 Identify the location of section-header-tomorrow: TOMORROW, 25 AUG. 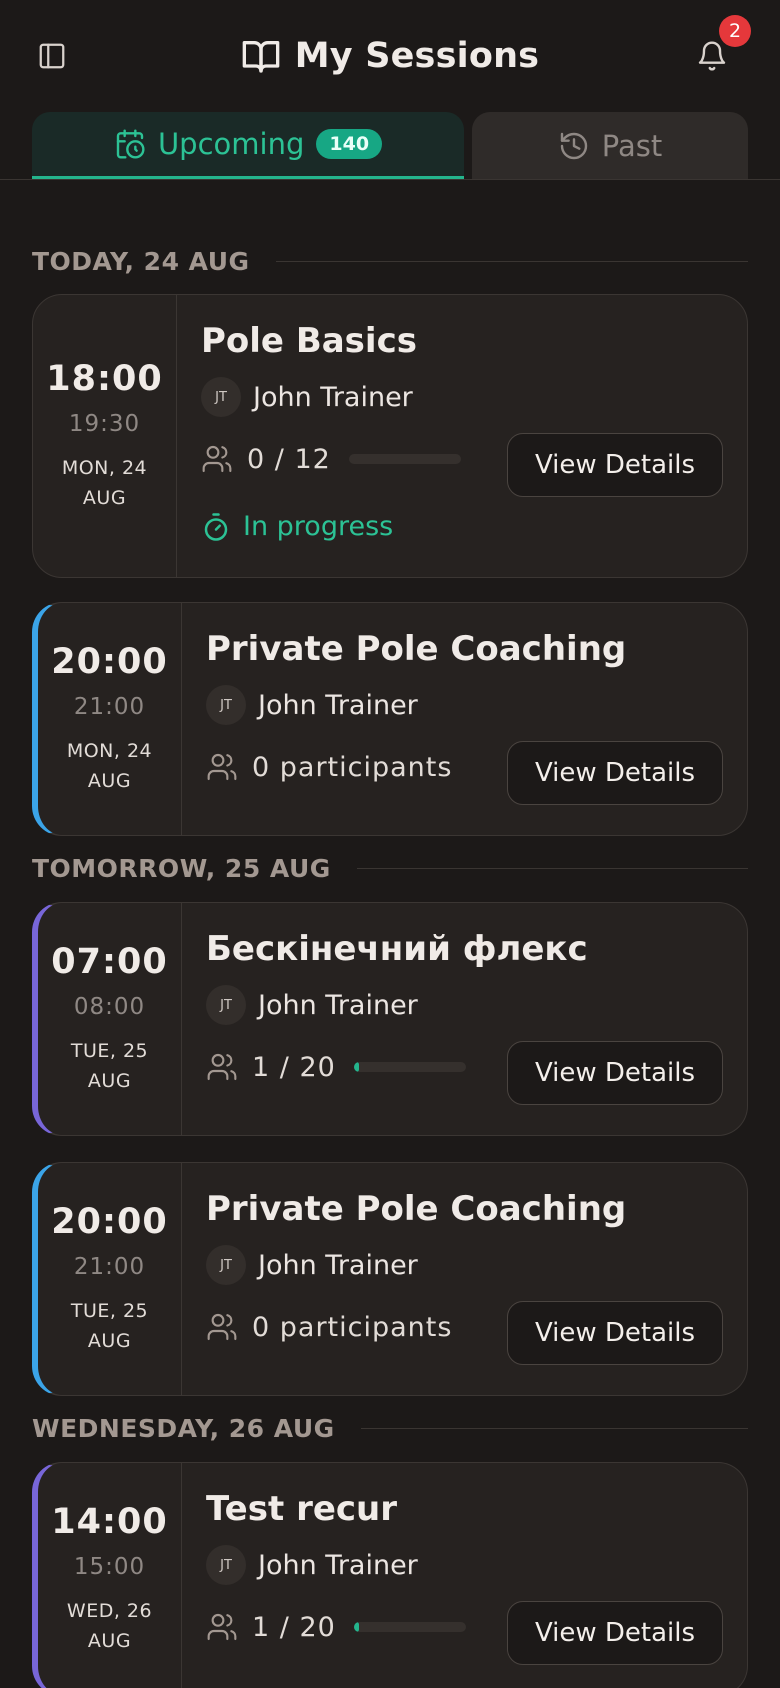
(390, 868).